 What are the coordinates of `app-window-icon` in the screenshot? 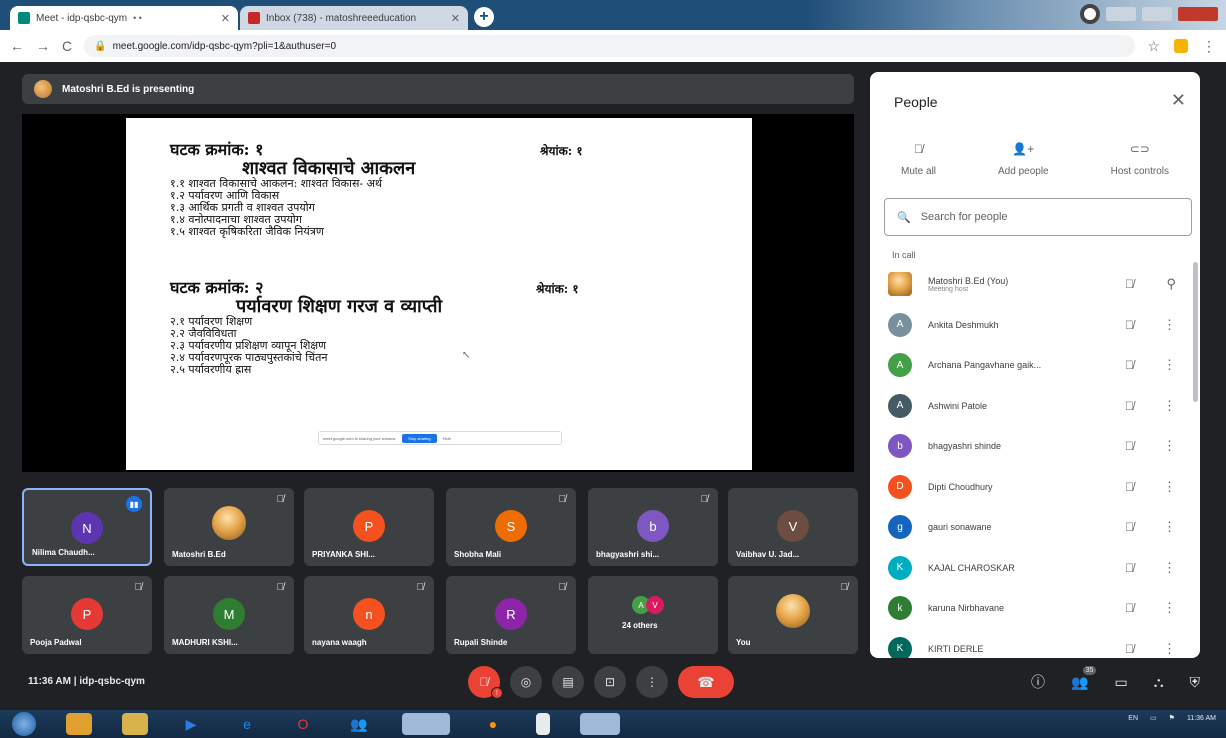 It's located at (600, 724).